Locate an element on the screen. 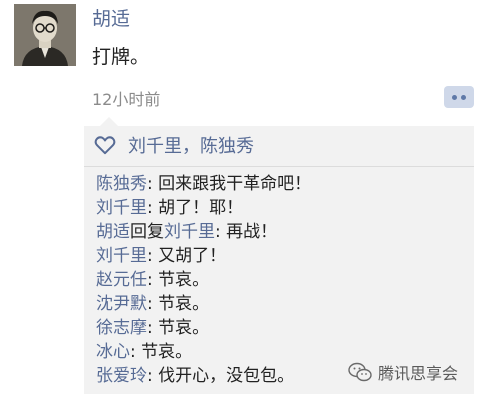 The image size is (489, 400). likes-row: 刘千里，陈独秀 is located at coordinates (174, 145).